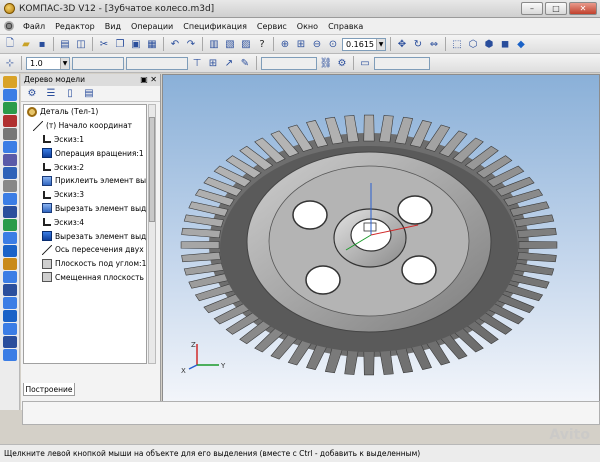  Describe the element at coordinates (9, 355) in the screenshot. I see `cable-icon` at that location.